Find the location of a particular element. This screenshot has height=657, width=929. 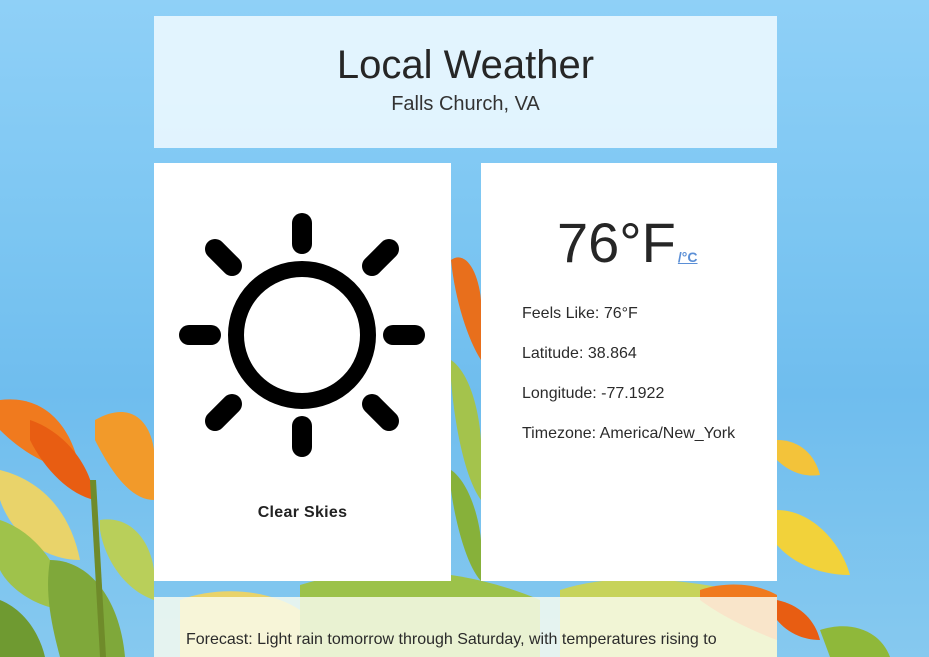

longitude-text: Longitude: -77.1922 is located at coordinates (593, 393).